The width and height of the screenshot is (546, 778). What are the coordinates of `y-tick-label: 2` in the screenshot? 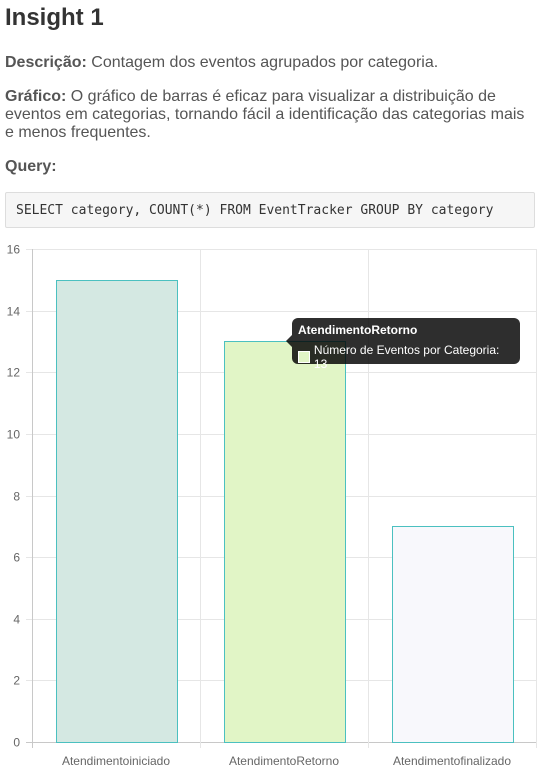 It's located at (16, 681).